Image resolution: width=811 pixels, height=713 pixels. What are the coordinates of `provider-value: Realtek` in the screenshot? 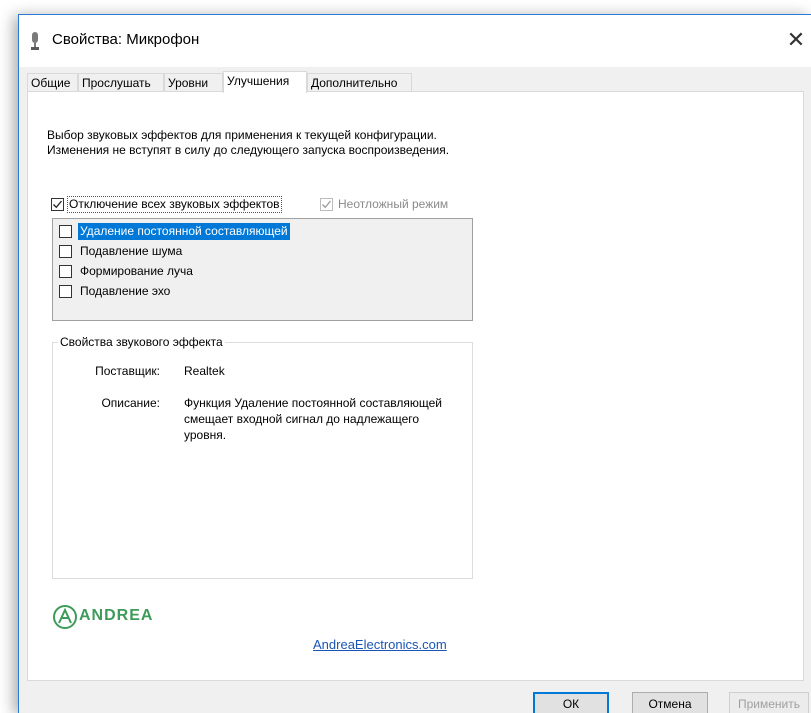 It's located at (204, 371).